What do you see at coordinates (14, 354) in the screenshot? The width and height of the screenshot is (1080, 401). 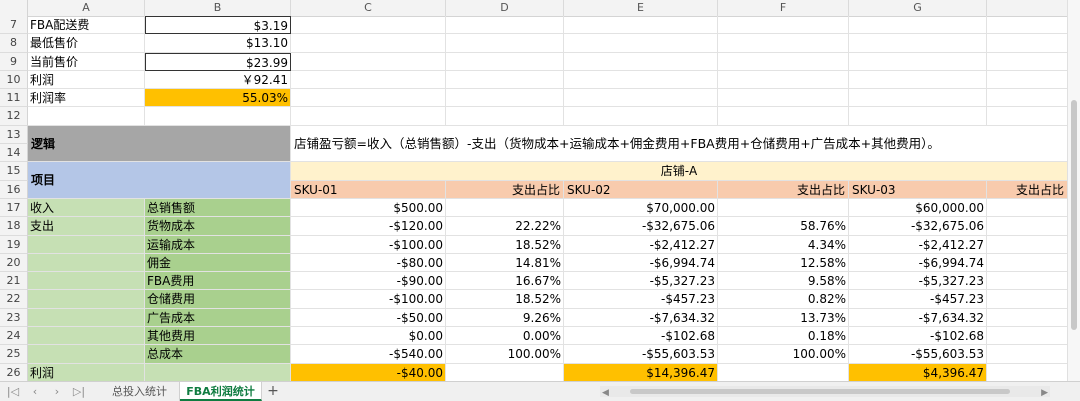 I see `row-header: 25` at bounding box center [14, 354].